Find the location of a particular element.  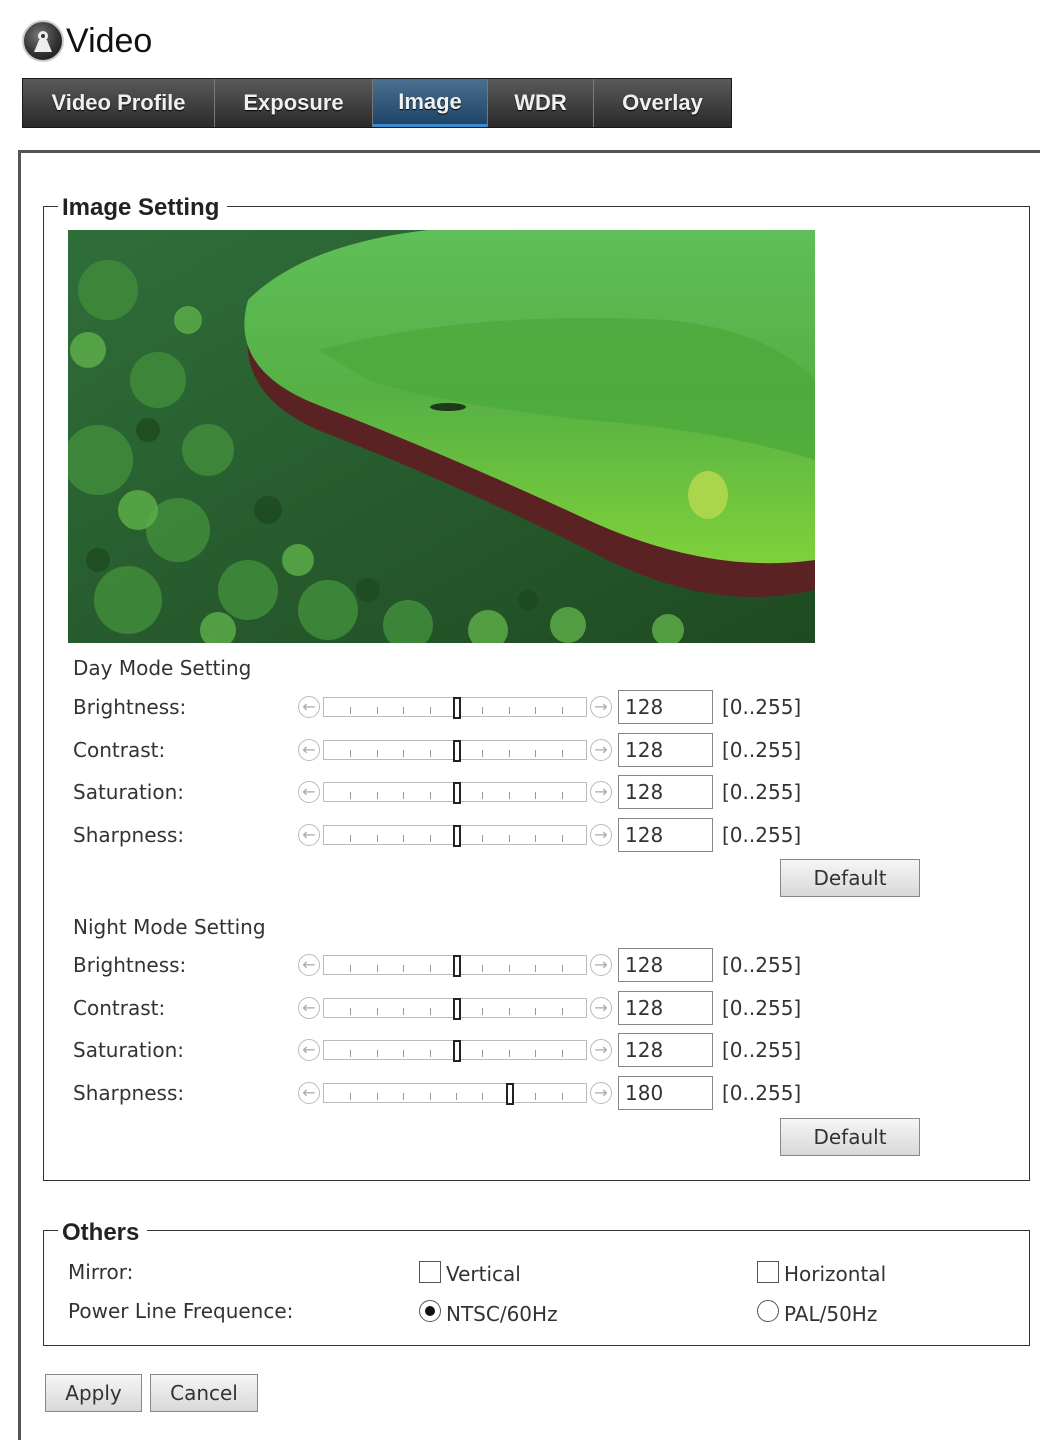

day-sharpness-input: 128 is located at coordinates (665, 835).